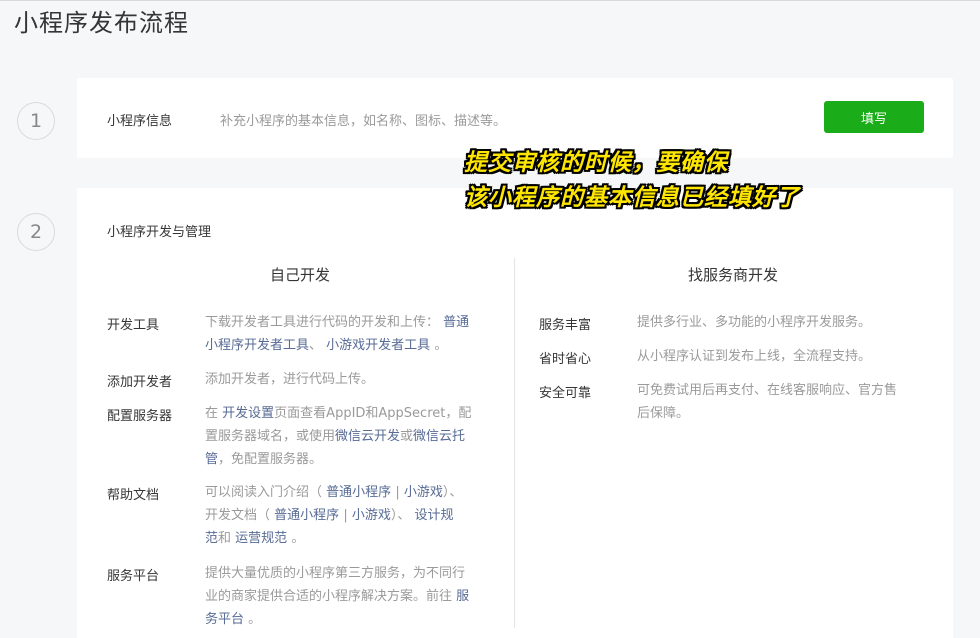 The width and height of the screenshot is (980, 638). What do you see at coordinates (514, 443) in the screenshot?
I see `column-divider` at bounding box center [514, 443].